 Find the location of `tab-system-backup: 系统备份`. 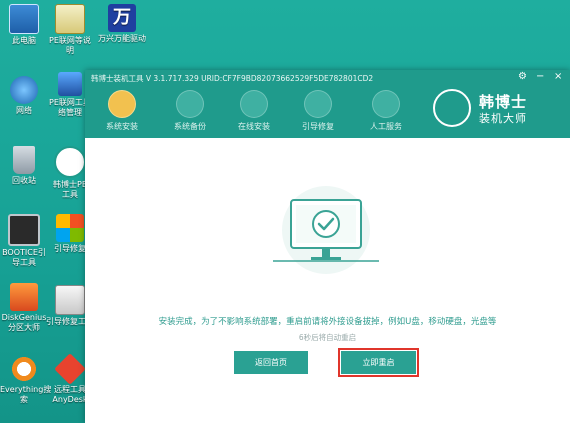

tab-system-backup: 系统备份 is located at coordinates (190, 111).